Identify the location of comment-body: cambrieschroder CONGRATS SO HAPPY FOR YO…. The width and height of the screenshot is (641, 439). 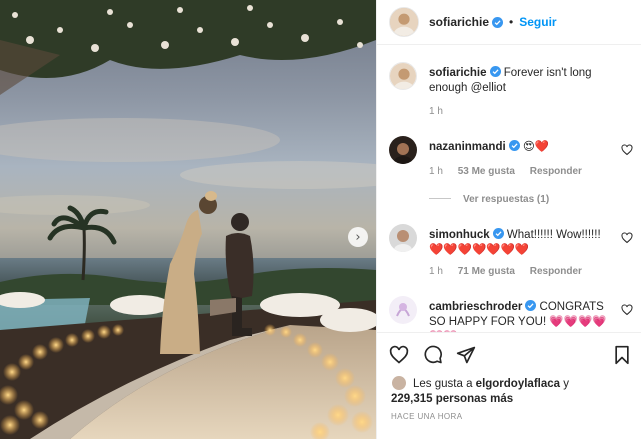
(521, 316).